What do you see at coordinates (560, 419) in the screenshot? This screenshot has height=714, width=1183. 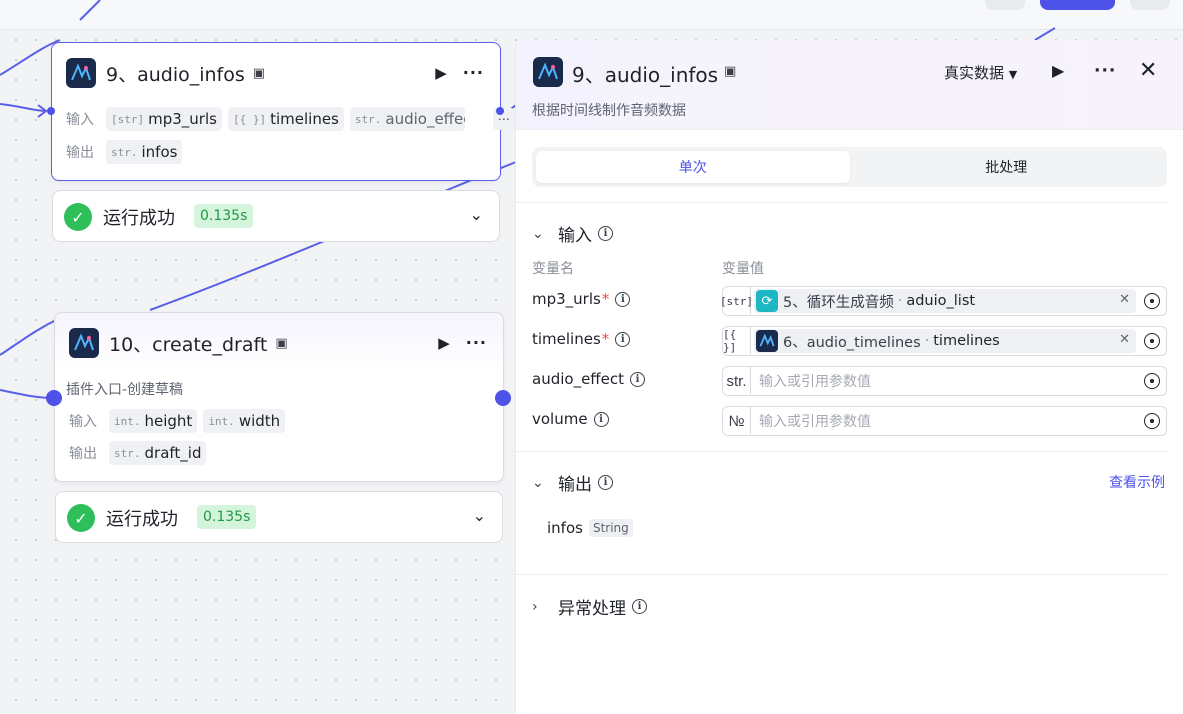 I see `param-name: volume` at bounding box center [560, 419].